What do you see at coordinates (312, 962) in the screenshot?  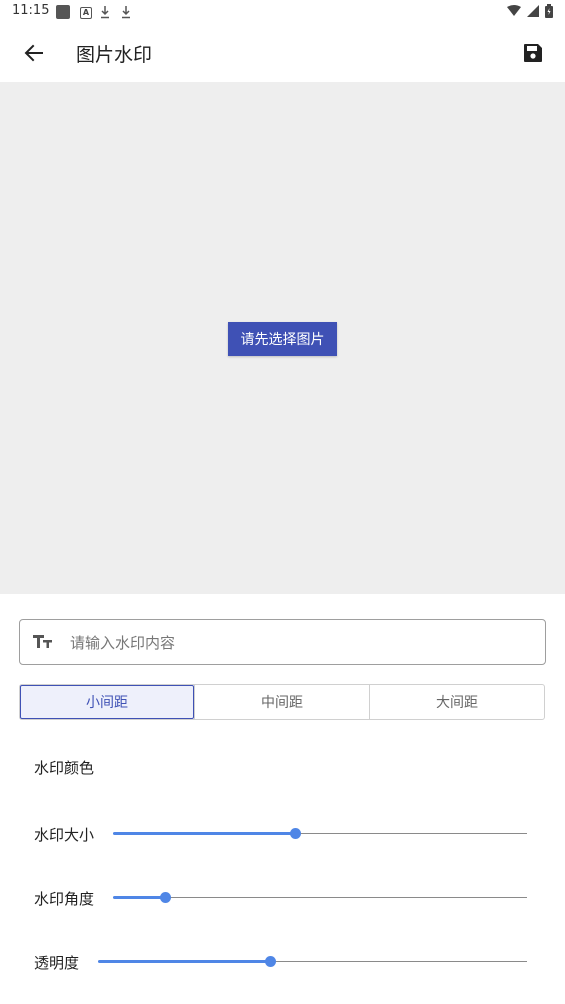 I see `opacity-slider` at bounding box center [312, 962].